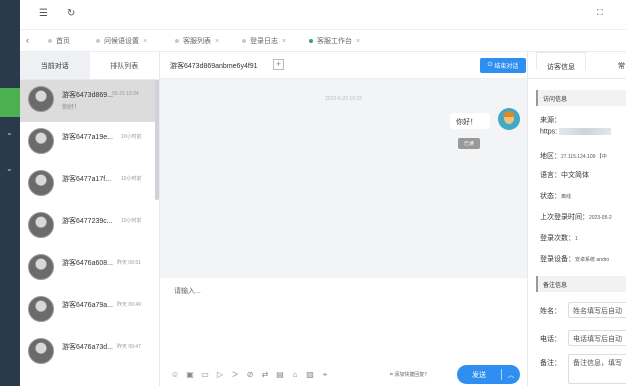  What do you see at coordinates (280, 375) in the screenshot?
I see `document-icon: ▤` at bounding box center [280, 375].